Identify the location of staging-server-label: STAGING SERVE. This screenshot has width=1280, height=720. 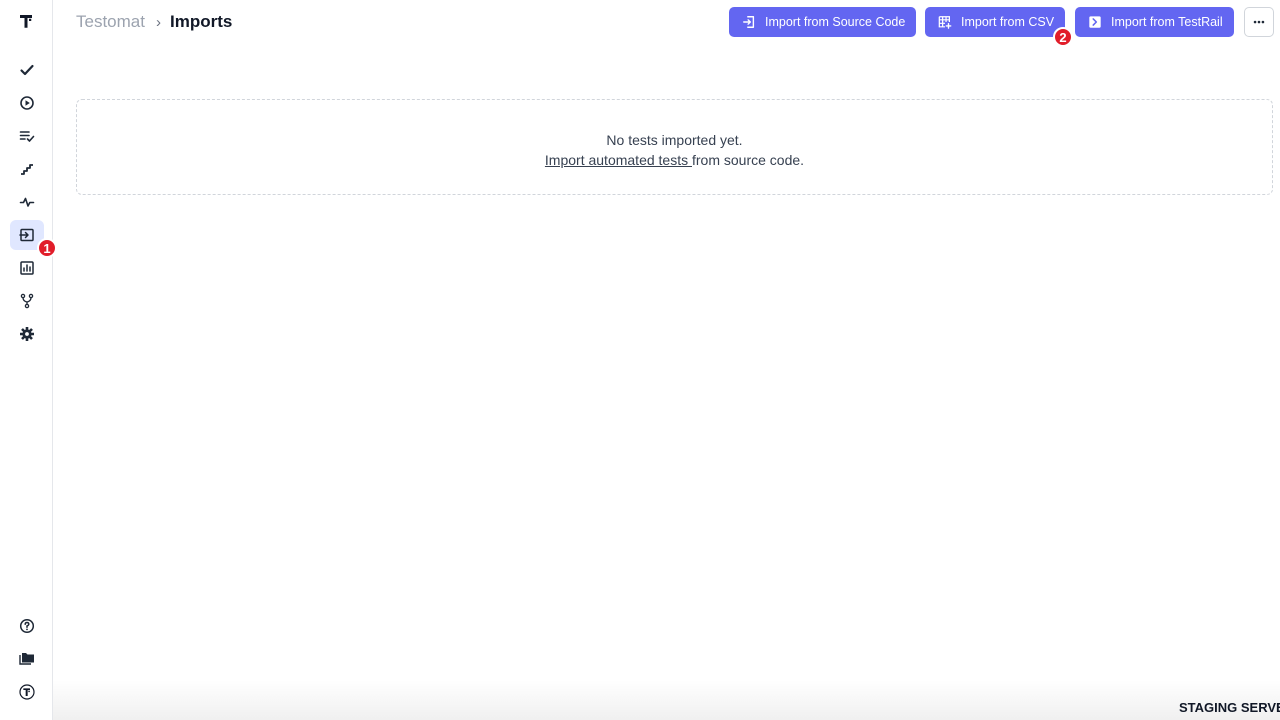
(1229, 707).